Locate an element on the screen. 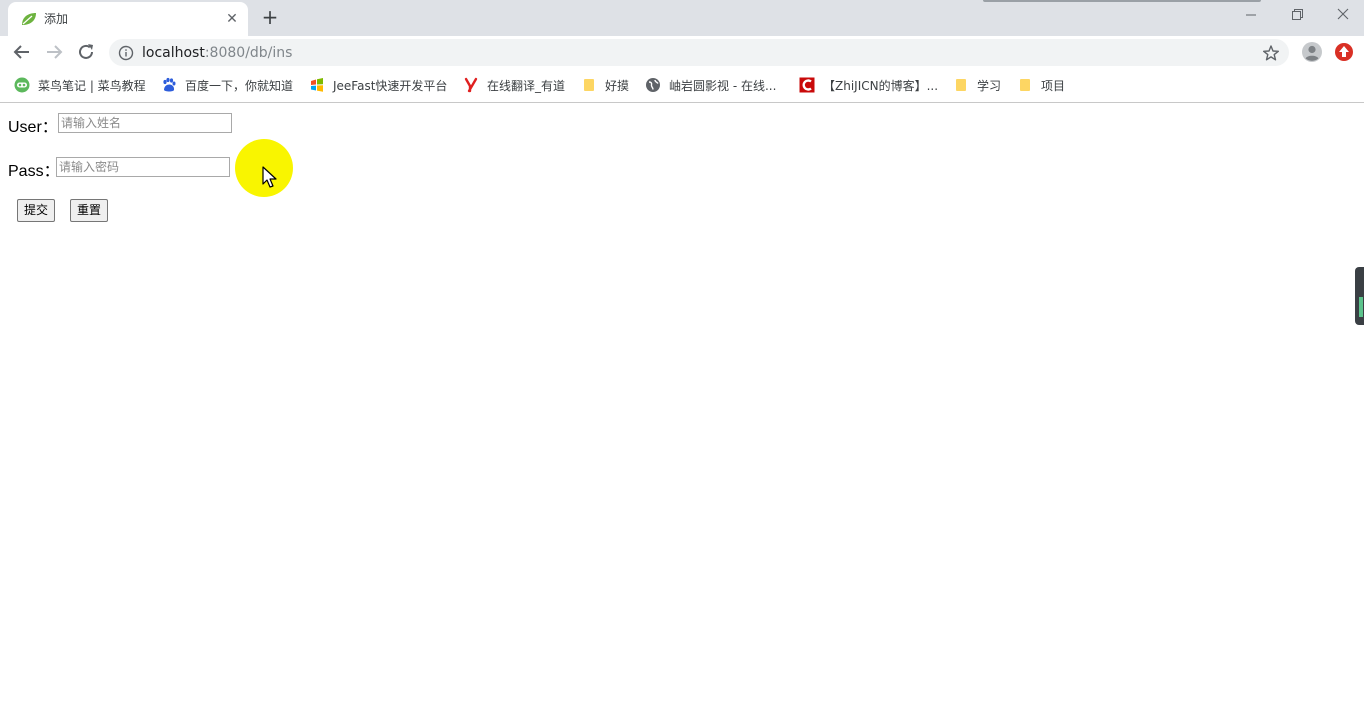  new-tab-button: + is located at coordinates (270, 17).